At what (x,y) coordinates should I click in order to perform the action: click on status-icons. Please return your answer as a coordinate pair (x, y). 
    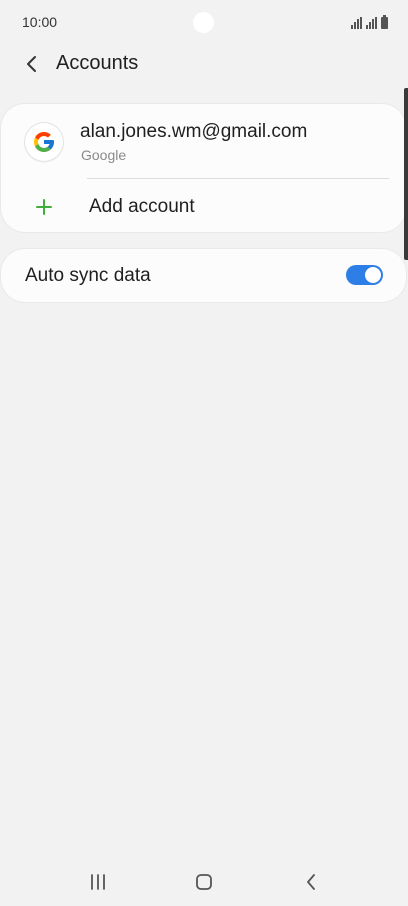
    Looking at the image, I should click on (369, 22).